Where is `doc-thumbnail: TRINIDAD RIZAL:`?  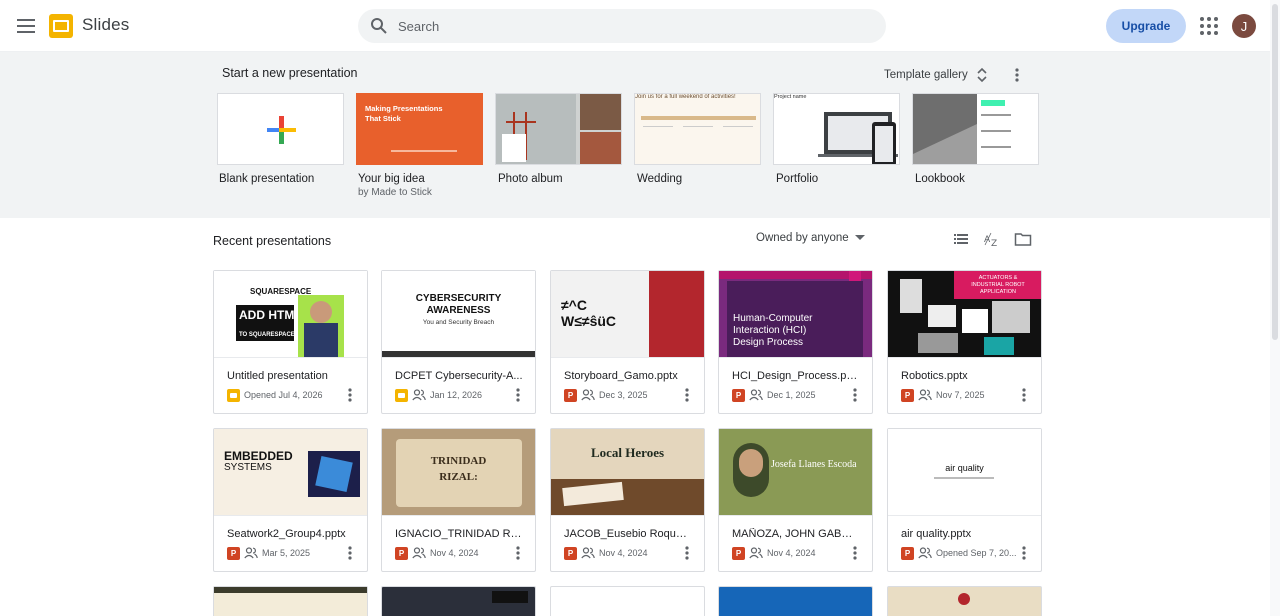 doc-thumbnail: TRINIDAD RIZAL: is located at coordinates (458, 472).